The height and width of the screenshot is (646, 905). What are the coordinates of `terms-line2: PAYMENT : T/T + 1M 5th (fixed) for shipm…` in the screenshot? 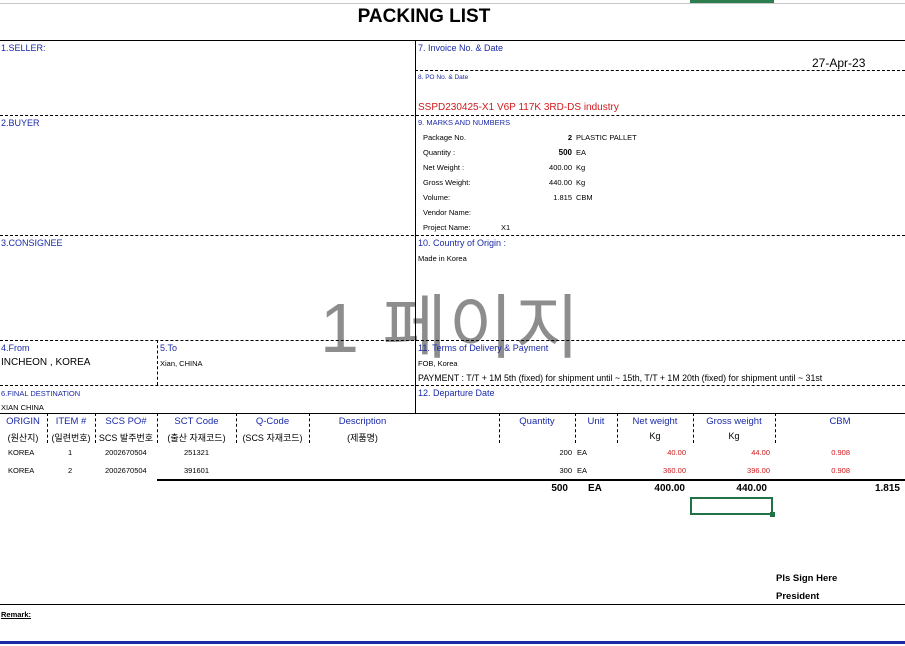 It's located at (620, 378).